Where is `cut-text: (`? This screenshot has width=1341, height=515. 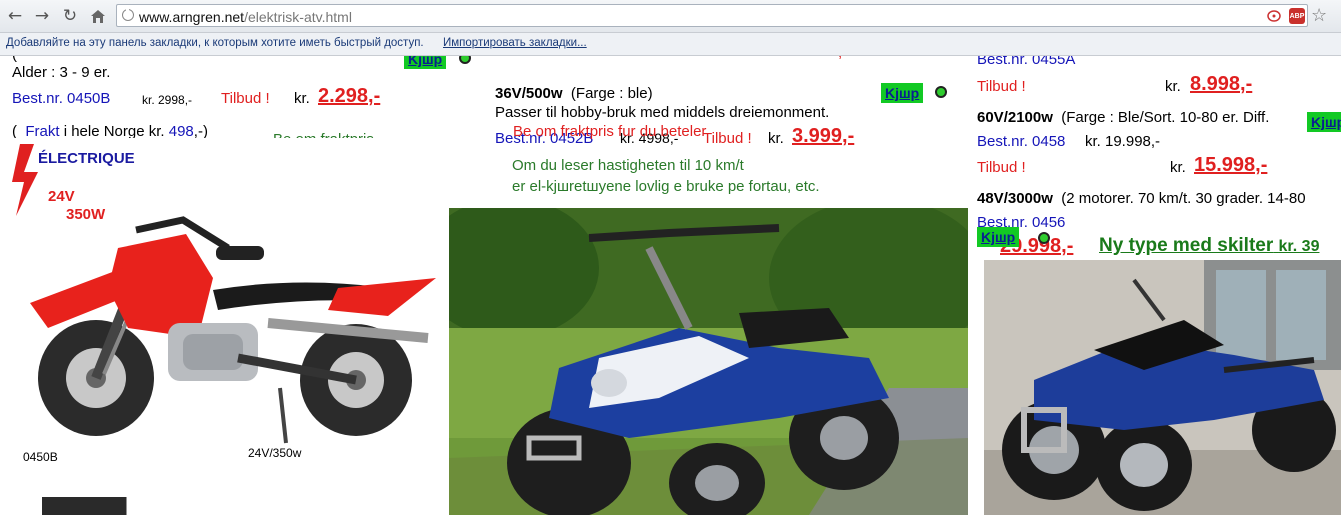
cut-text: ( is located at coordinates (14, 59).